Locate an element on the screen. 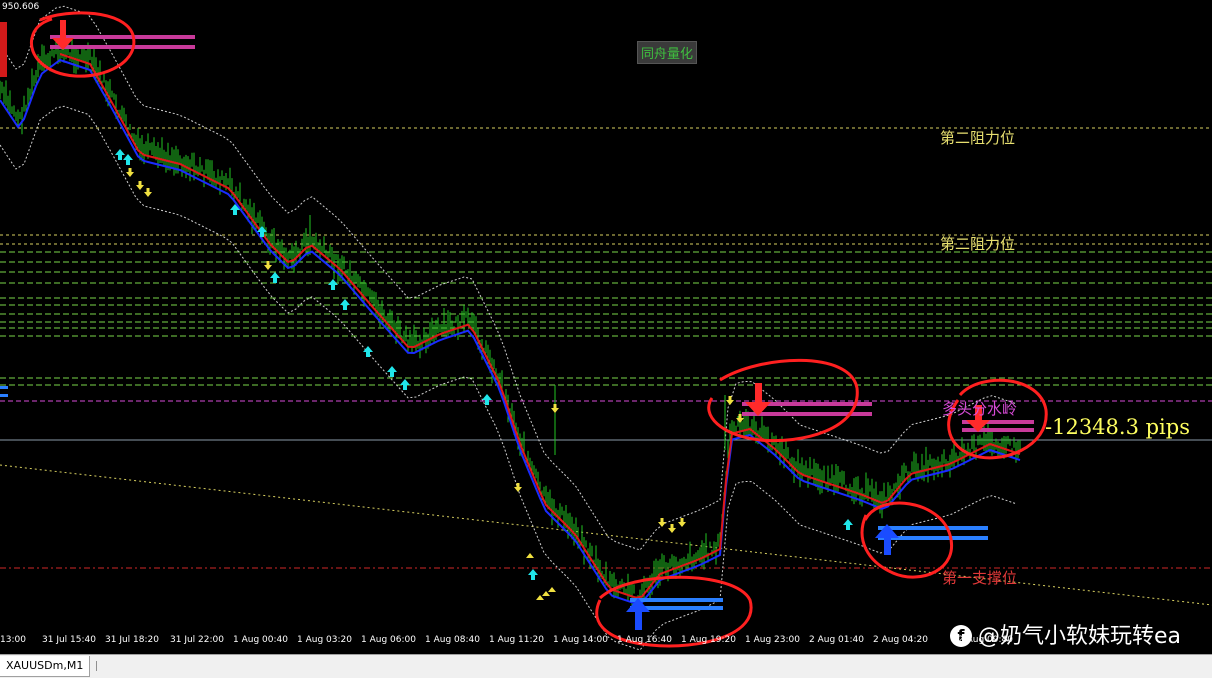 Image resolution: width=1212 pixels, height=678 pixels. pips-readout: -12348.3 pips is located at coordinates (1117, 427).